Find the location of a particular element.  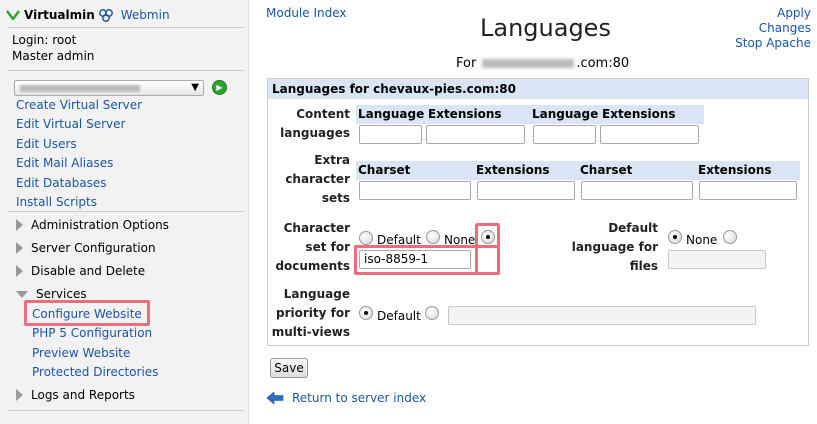

category-logs-and-reports: Logs and Reports is located at coordinates (75, 395).